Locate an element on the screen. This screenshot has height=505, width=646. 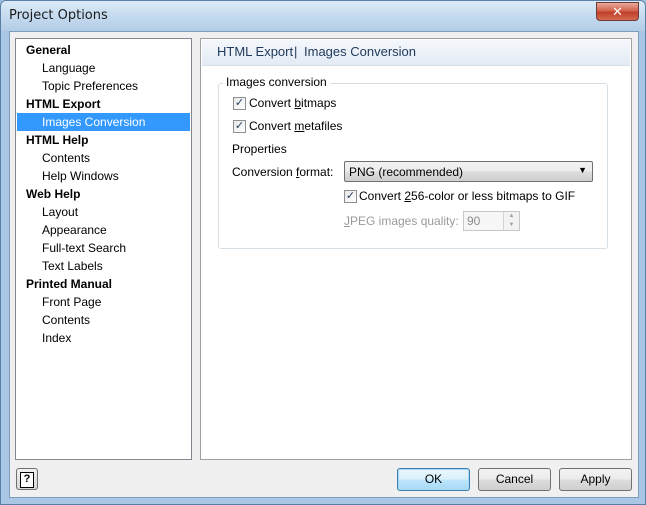
title-bar: Project Options ✕ is located at coordinates (323, 16).